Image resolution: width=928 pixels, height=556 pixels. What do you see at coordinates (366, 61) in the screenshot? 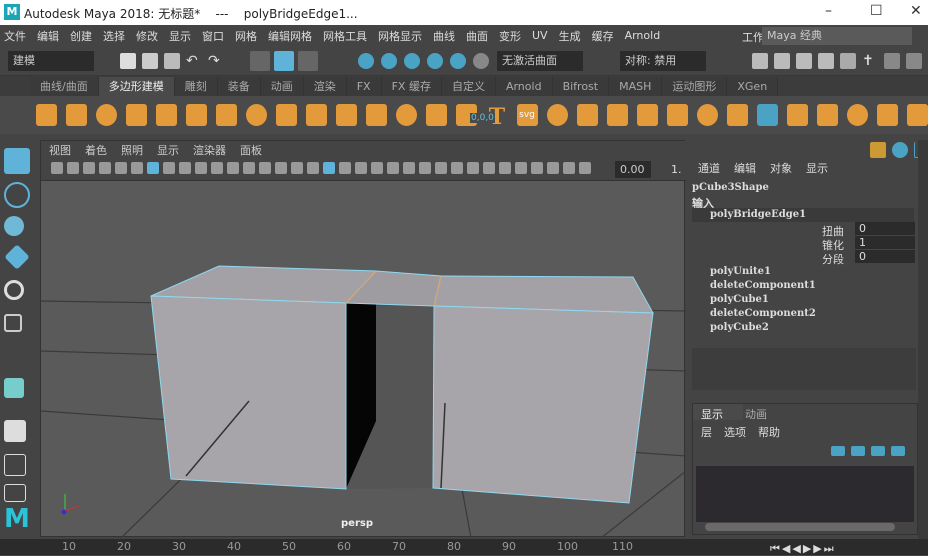
I see `snap-grid-icon` at bounding box center [366, 61].